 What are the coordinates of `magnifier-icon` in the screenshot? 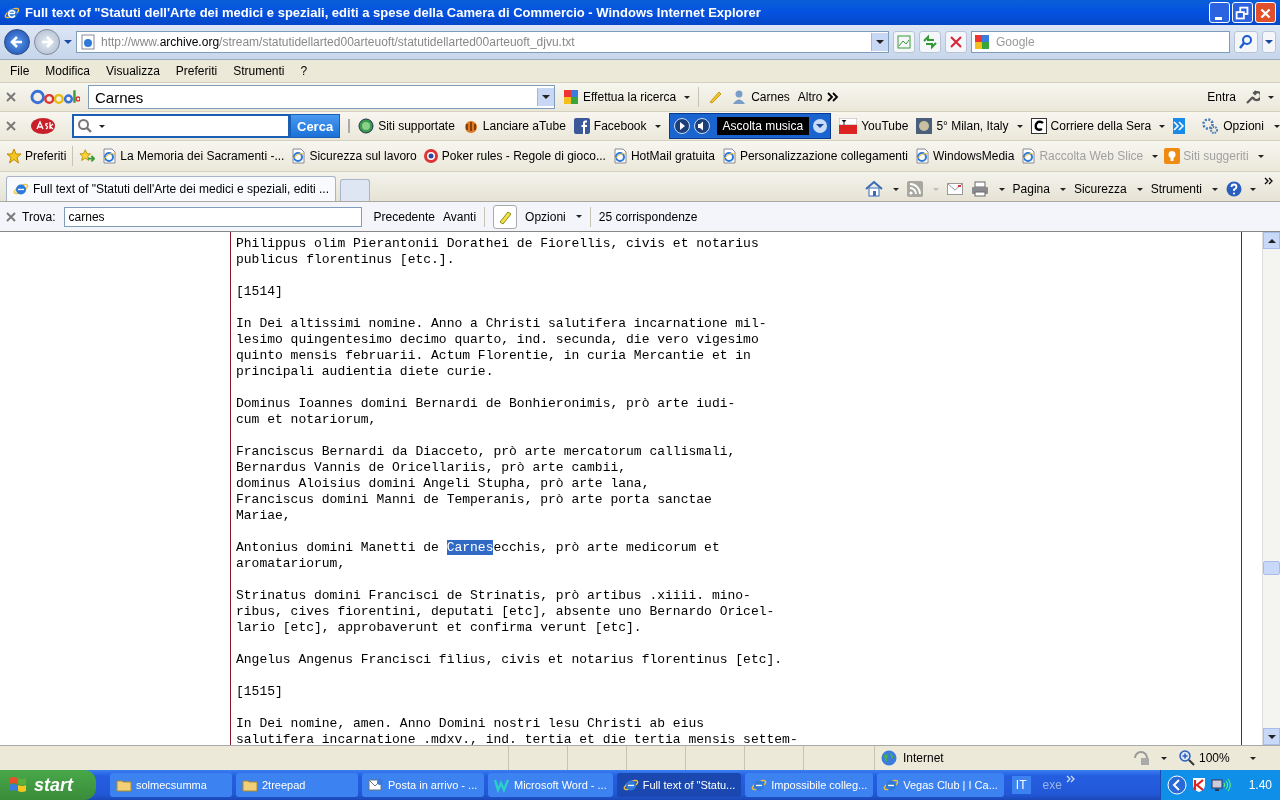 It's located at (1187, 758).